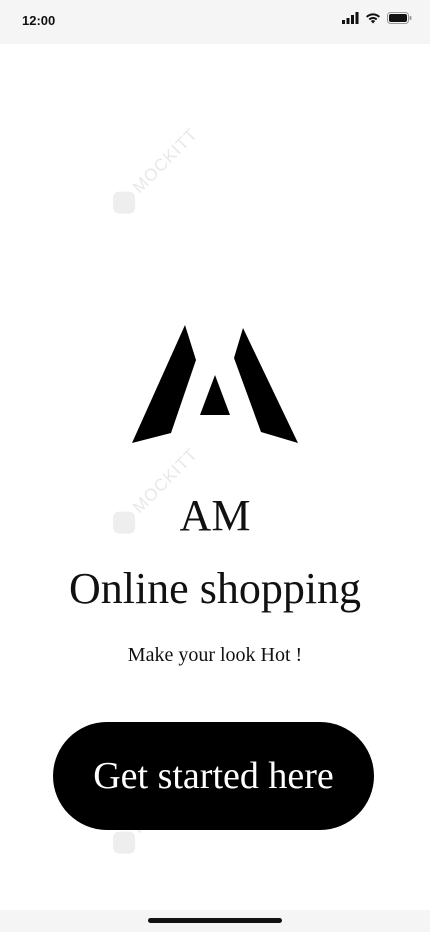 The height and width of the screenshot is (932, 430). What do you see at coordinates (350, 18) in the screenshot?
I see `signal-icon` at bounding box center [350, 18].